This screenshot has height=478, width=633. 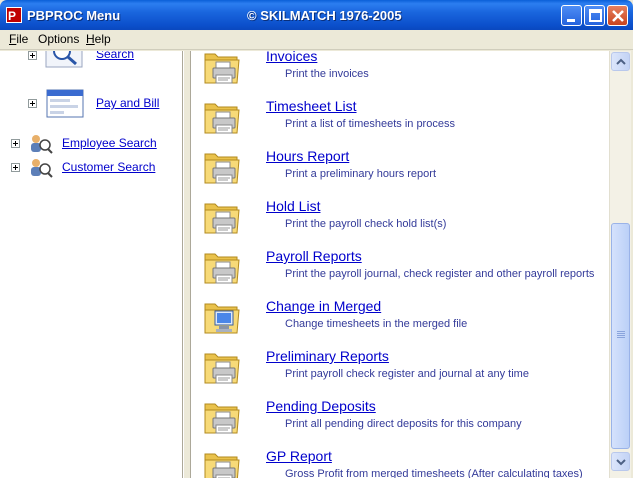 I want to click on tree-item-pay-and-bill: Pay and Bill, so click(x=127, y=103).